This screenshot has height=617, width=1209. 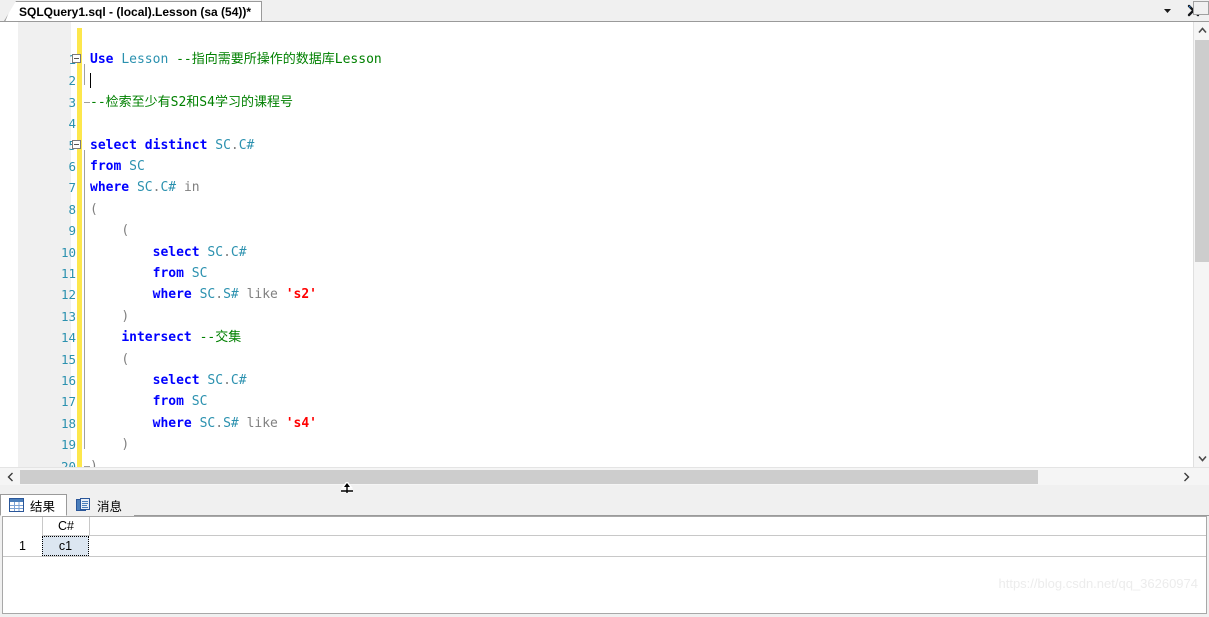 I want to click on line-number: 16, so click(x=68, y=380).